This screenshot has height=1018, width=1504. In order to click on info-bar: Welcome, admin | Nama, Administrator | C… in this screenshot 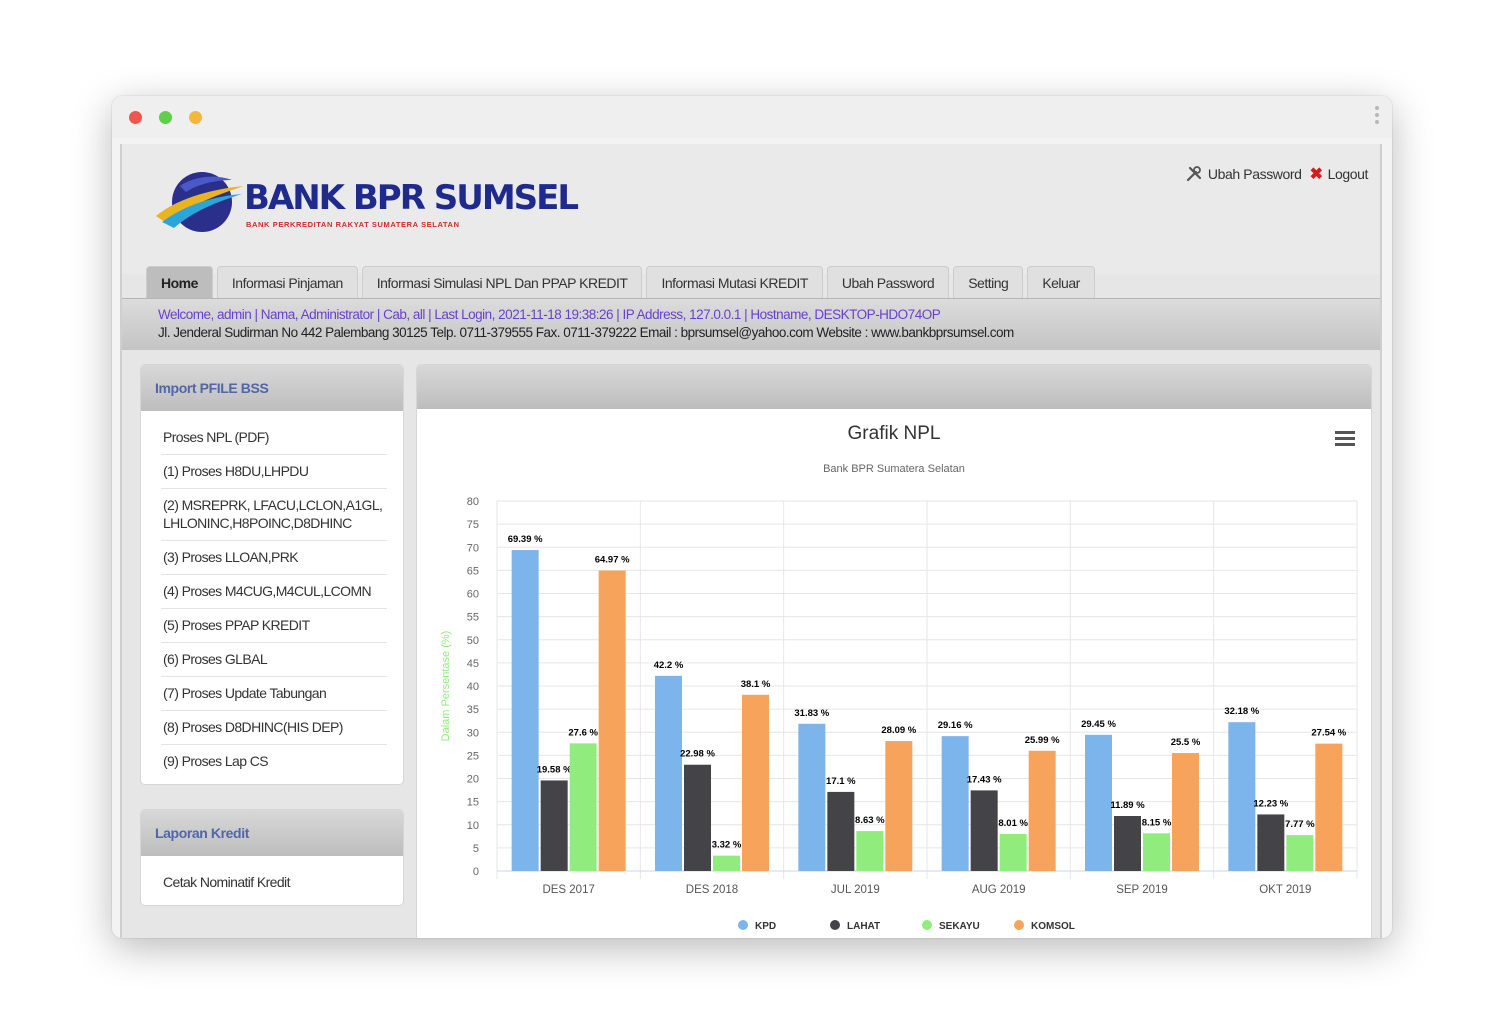, I will do `click(751, 324)`.